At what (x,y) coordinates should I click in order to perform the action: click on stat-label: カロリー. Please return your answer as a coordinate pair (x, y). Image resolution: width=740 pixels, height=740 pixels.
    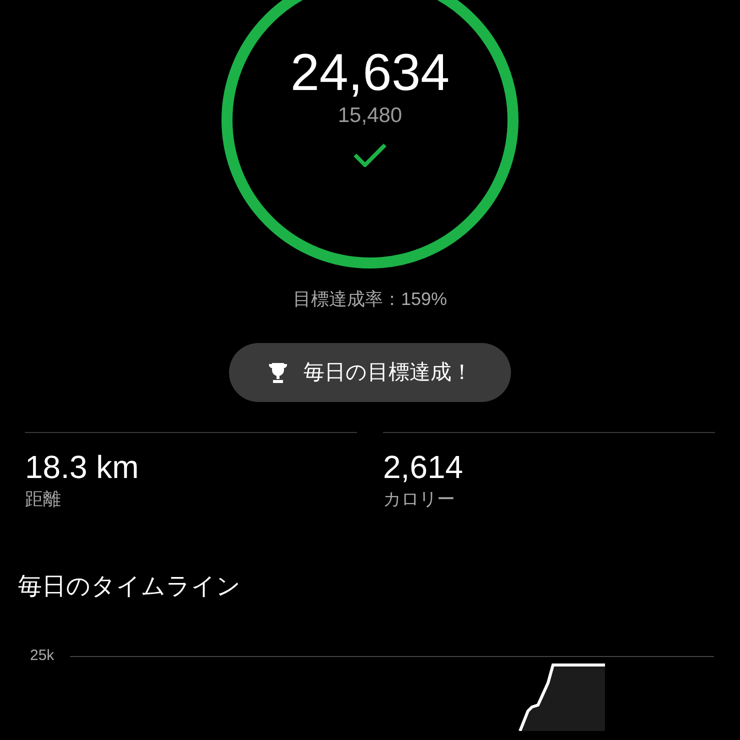
    Looking at the image, I should click on (419, 499).